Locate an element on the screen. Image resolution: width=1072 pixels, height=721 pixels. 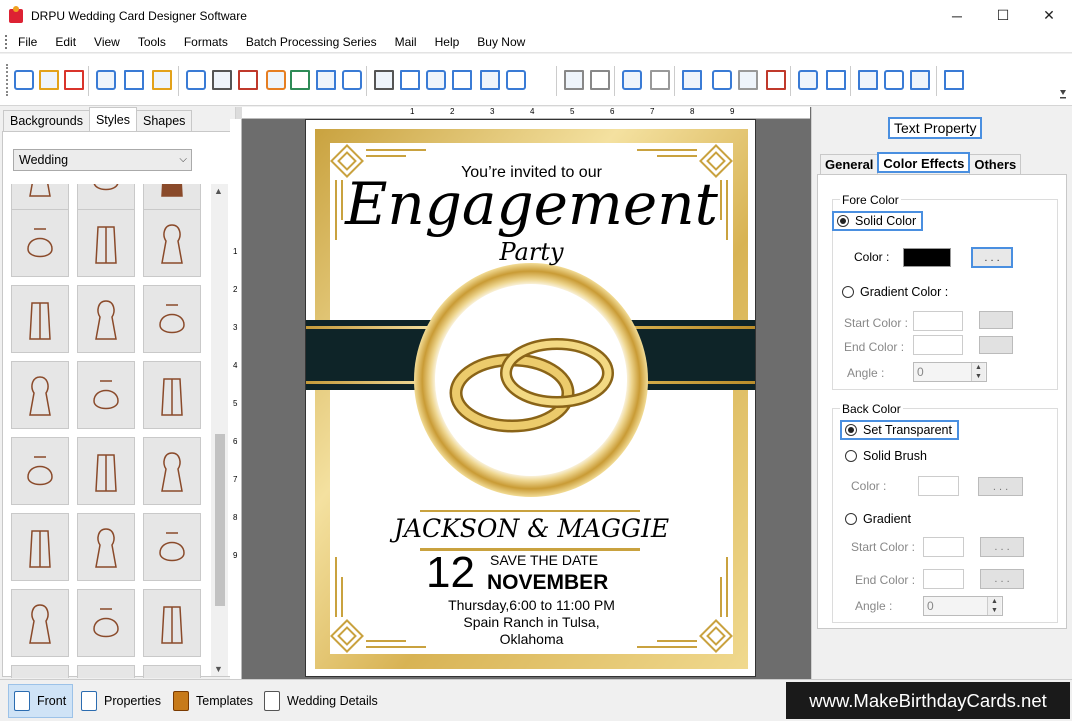
fore-end-color-button is located at coordinates (996, 345).